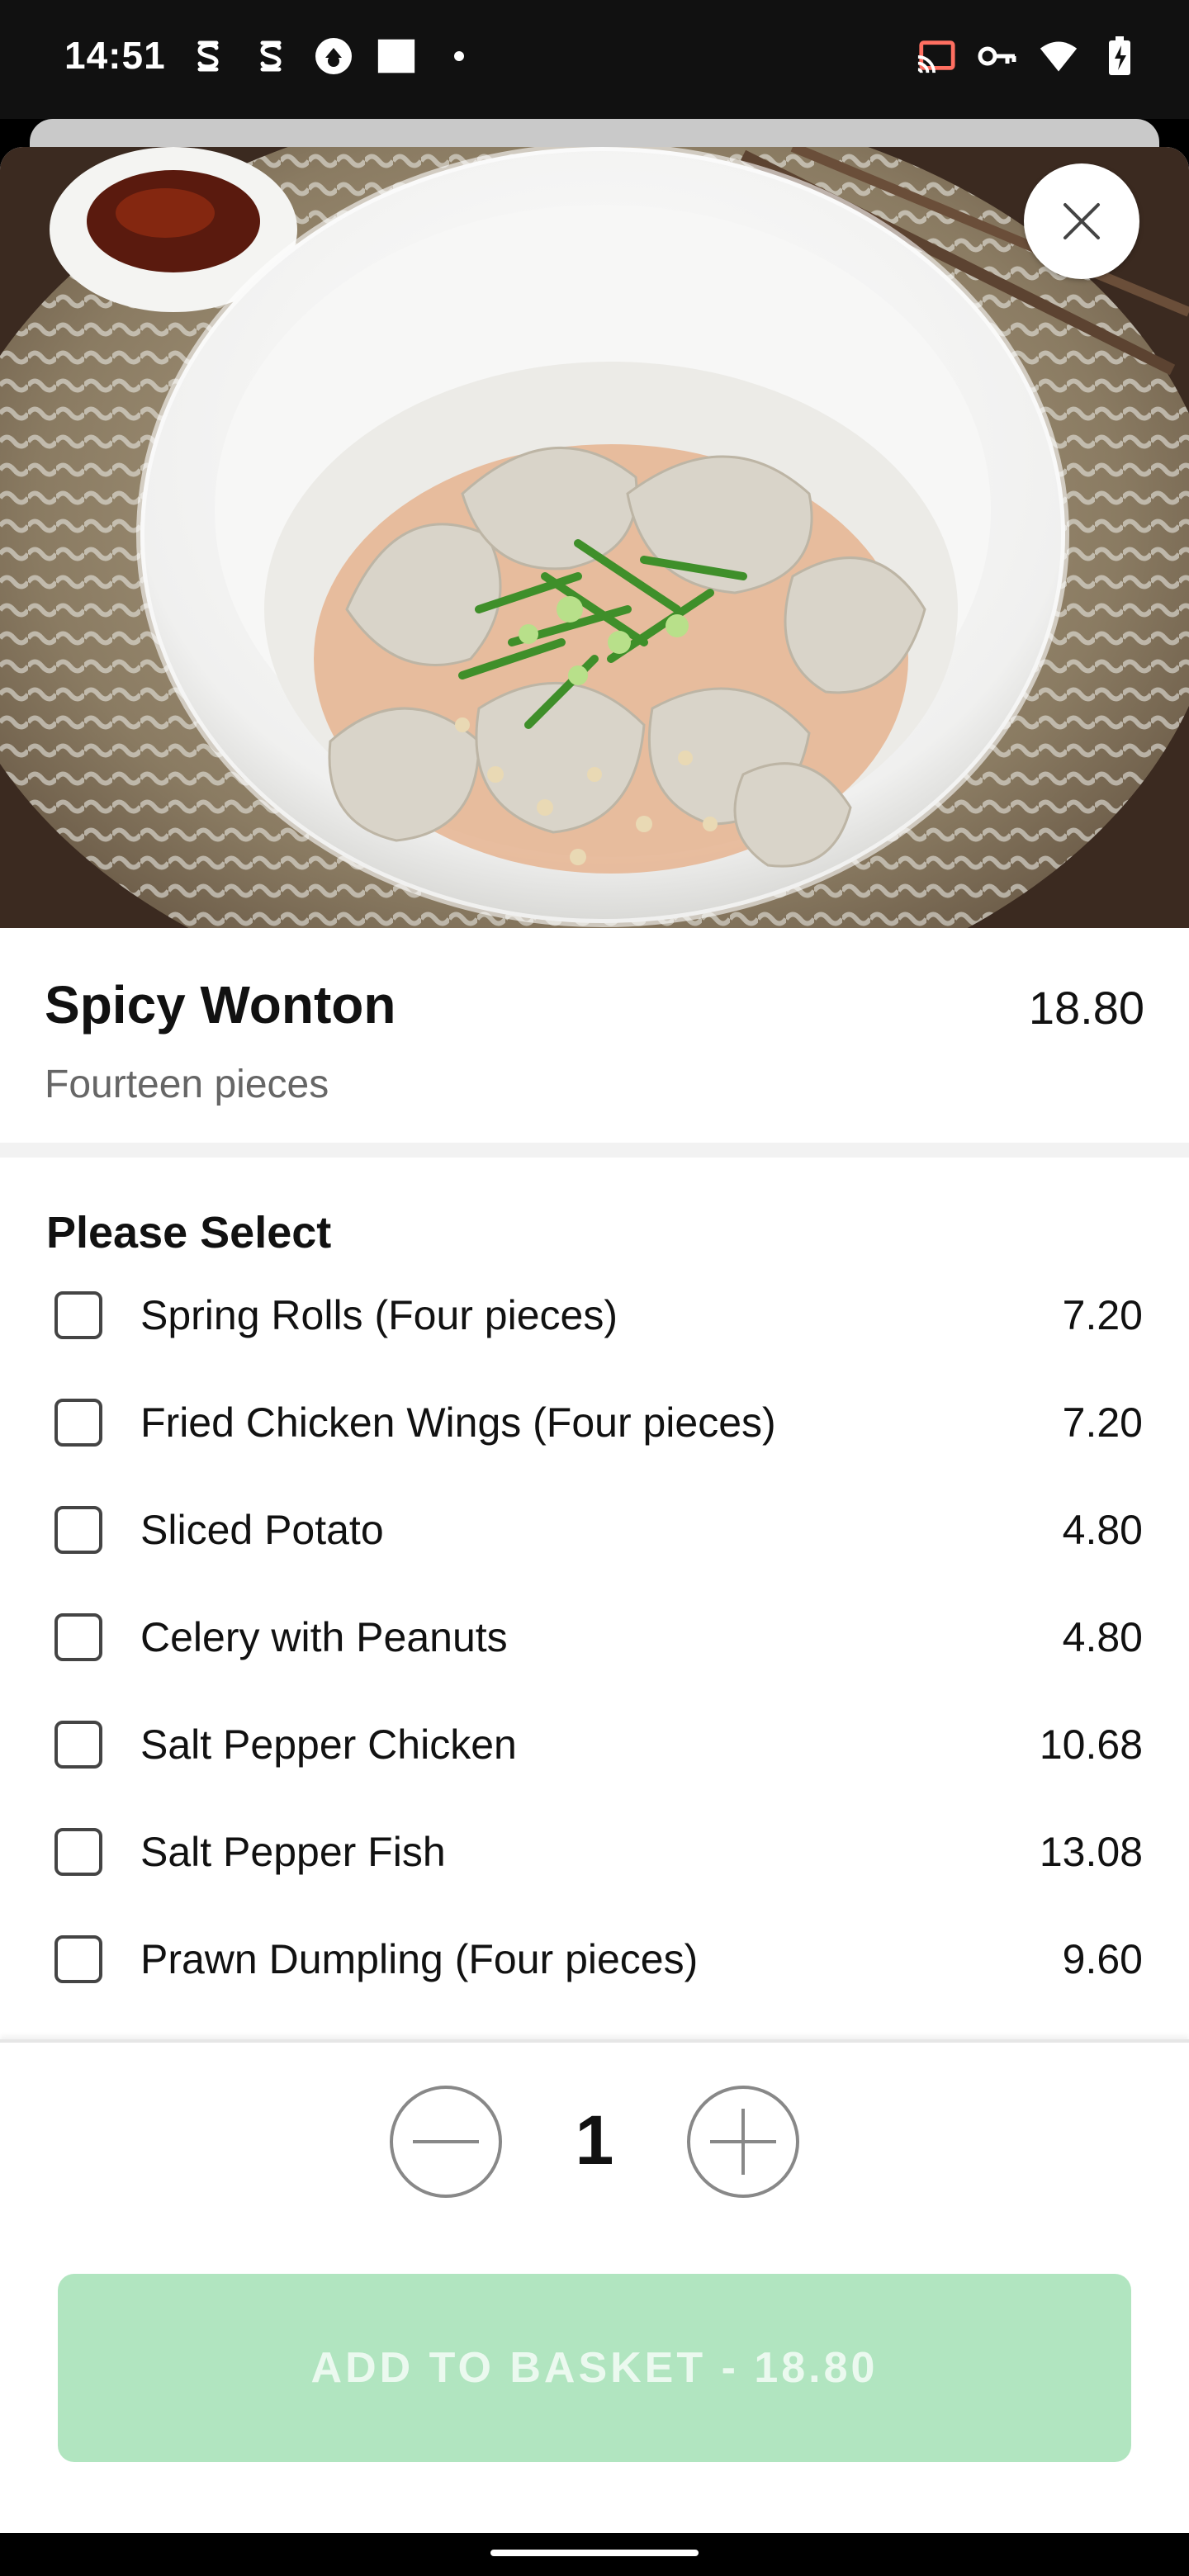  What do you see at coordinates (594, 2553) in the screenshot?
I see `gesture-nav-handle` at bounding box center [594, 2553].